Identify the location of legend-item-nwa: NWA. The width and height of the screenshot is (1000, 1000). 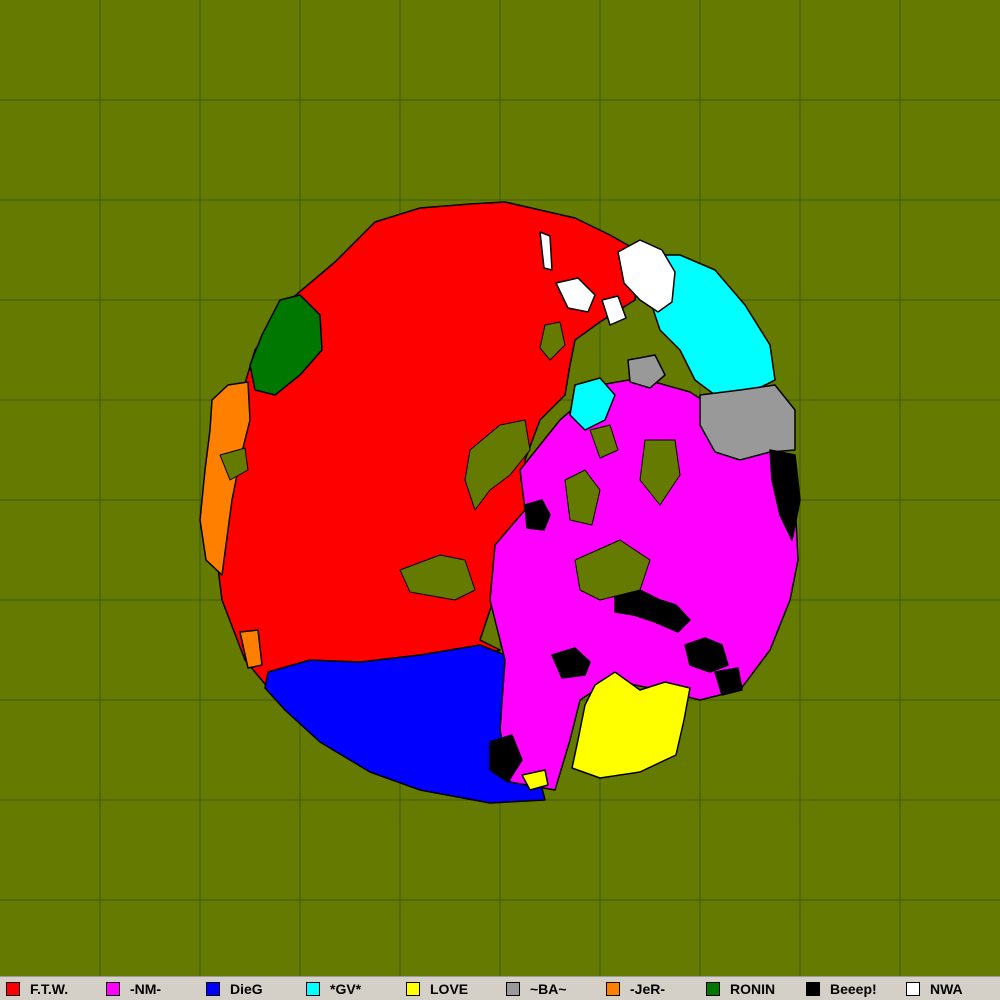
(934, 989).